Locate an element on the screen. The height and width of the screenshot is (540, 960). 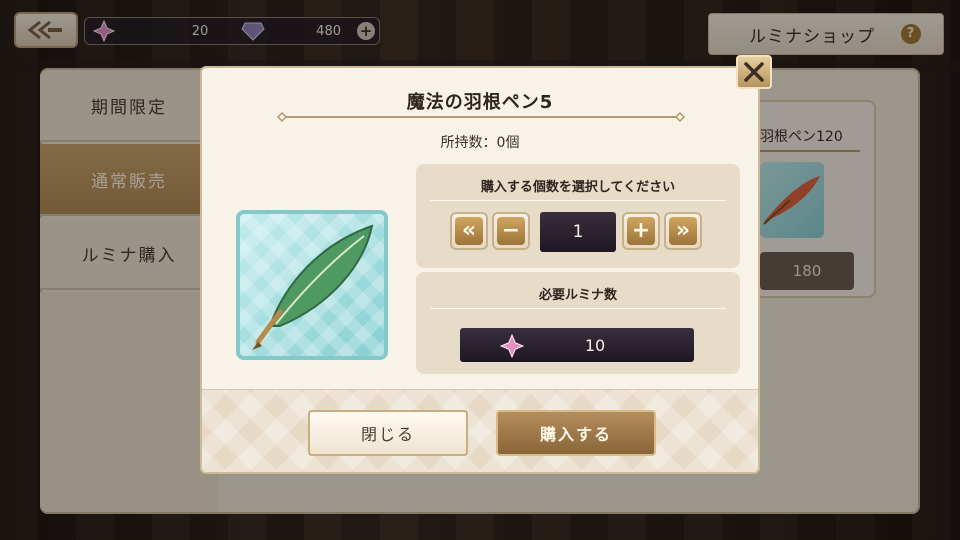
dialog-title: 魔法の羽根ペン5 is located at coordinates (480, 102).